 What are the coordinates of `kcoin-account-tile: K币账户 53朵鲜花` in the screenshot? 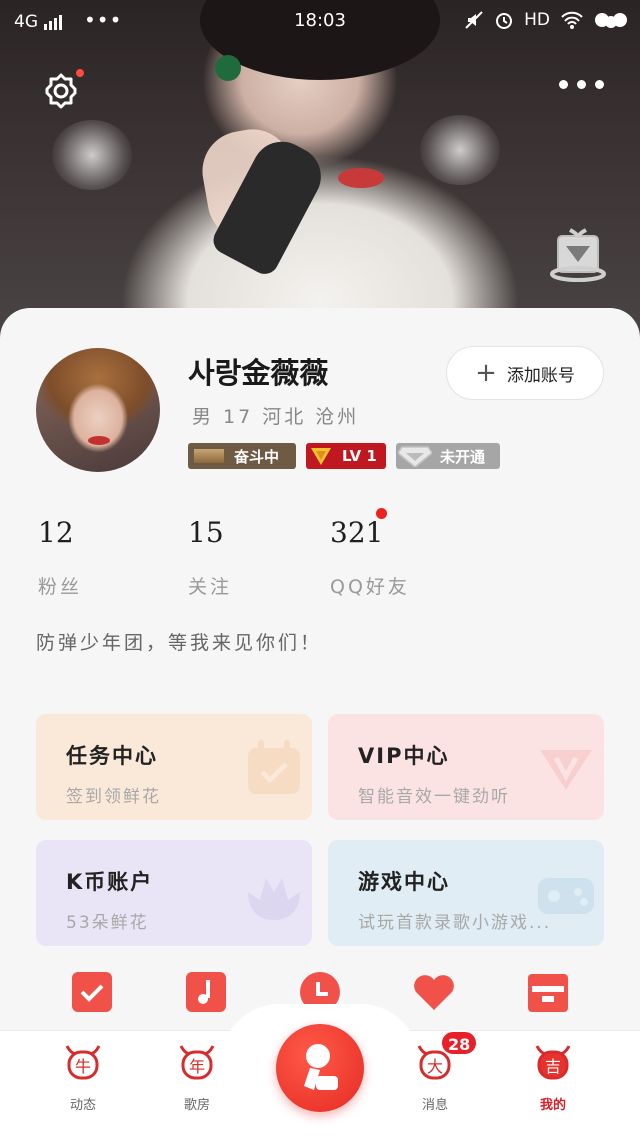 It's located at (174, 893).